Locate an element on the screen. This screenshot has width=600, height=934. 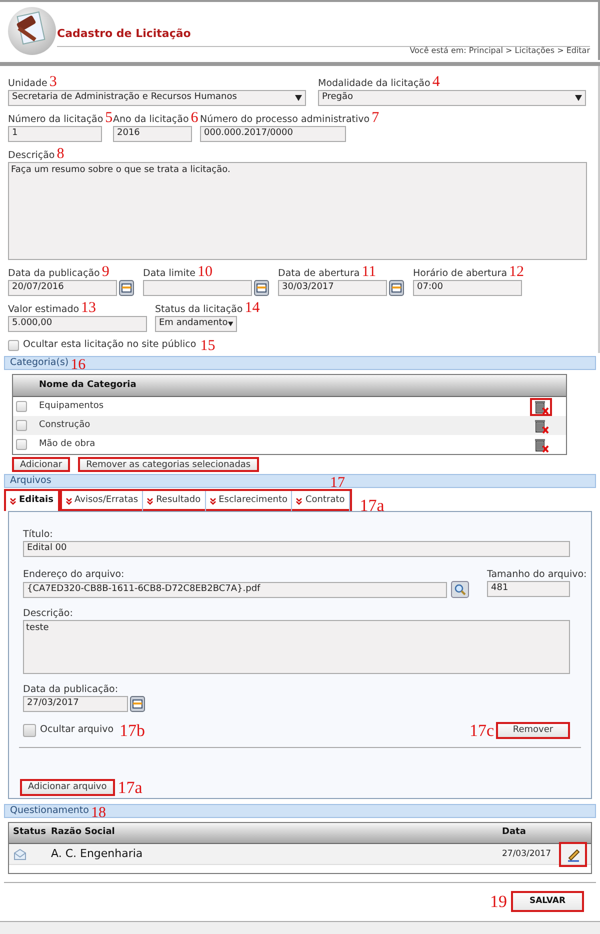
field-label: Valor estimado is located at coordinates (44, 309).